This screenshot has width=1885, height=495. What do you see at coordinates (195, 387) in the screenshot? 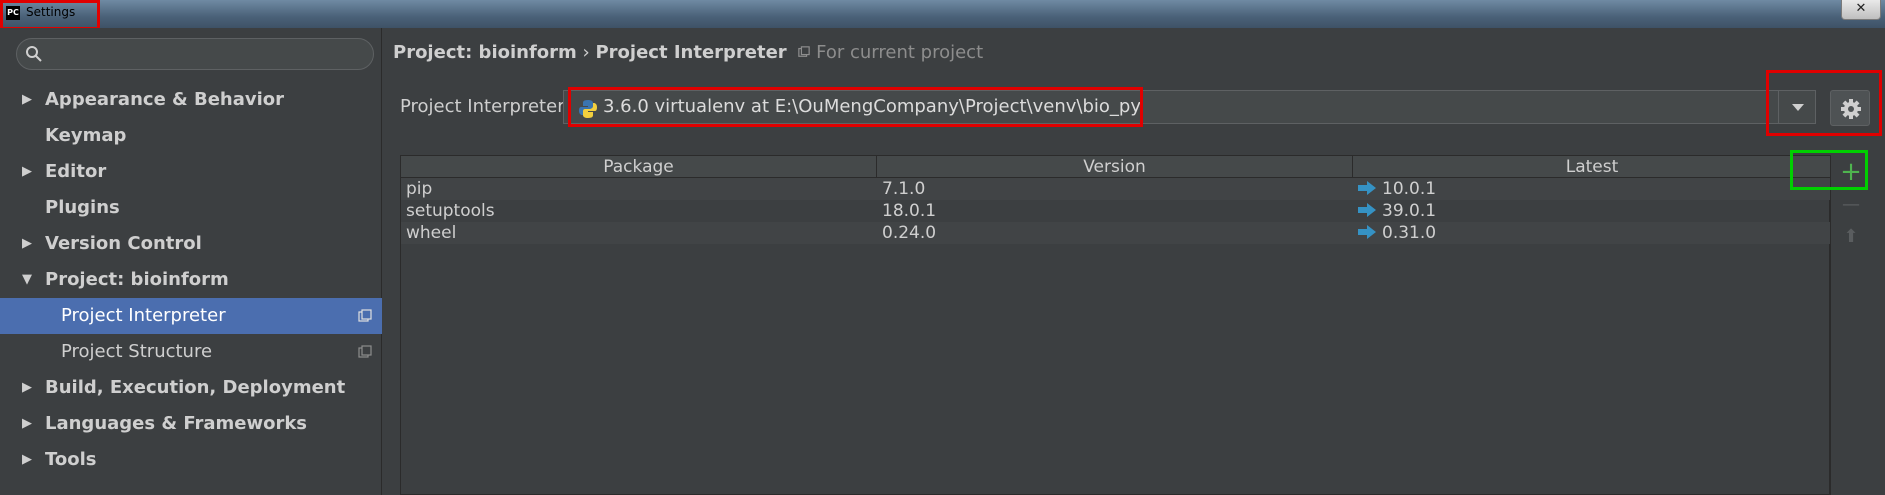
I see `sidebar-item-label: Build, Execution, Deployment` at bounding box center [195, 387].